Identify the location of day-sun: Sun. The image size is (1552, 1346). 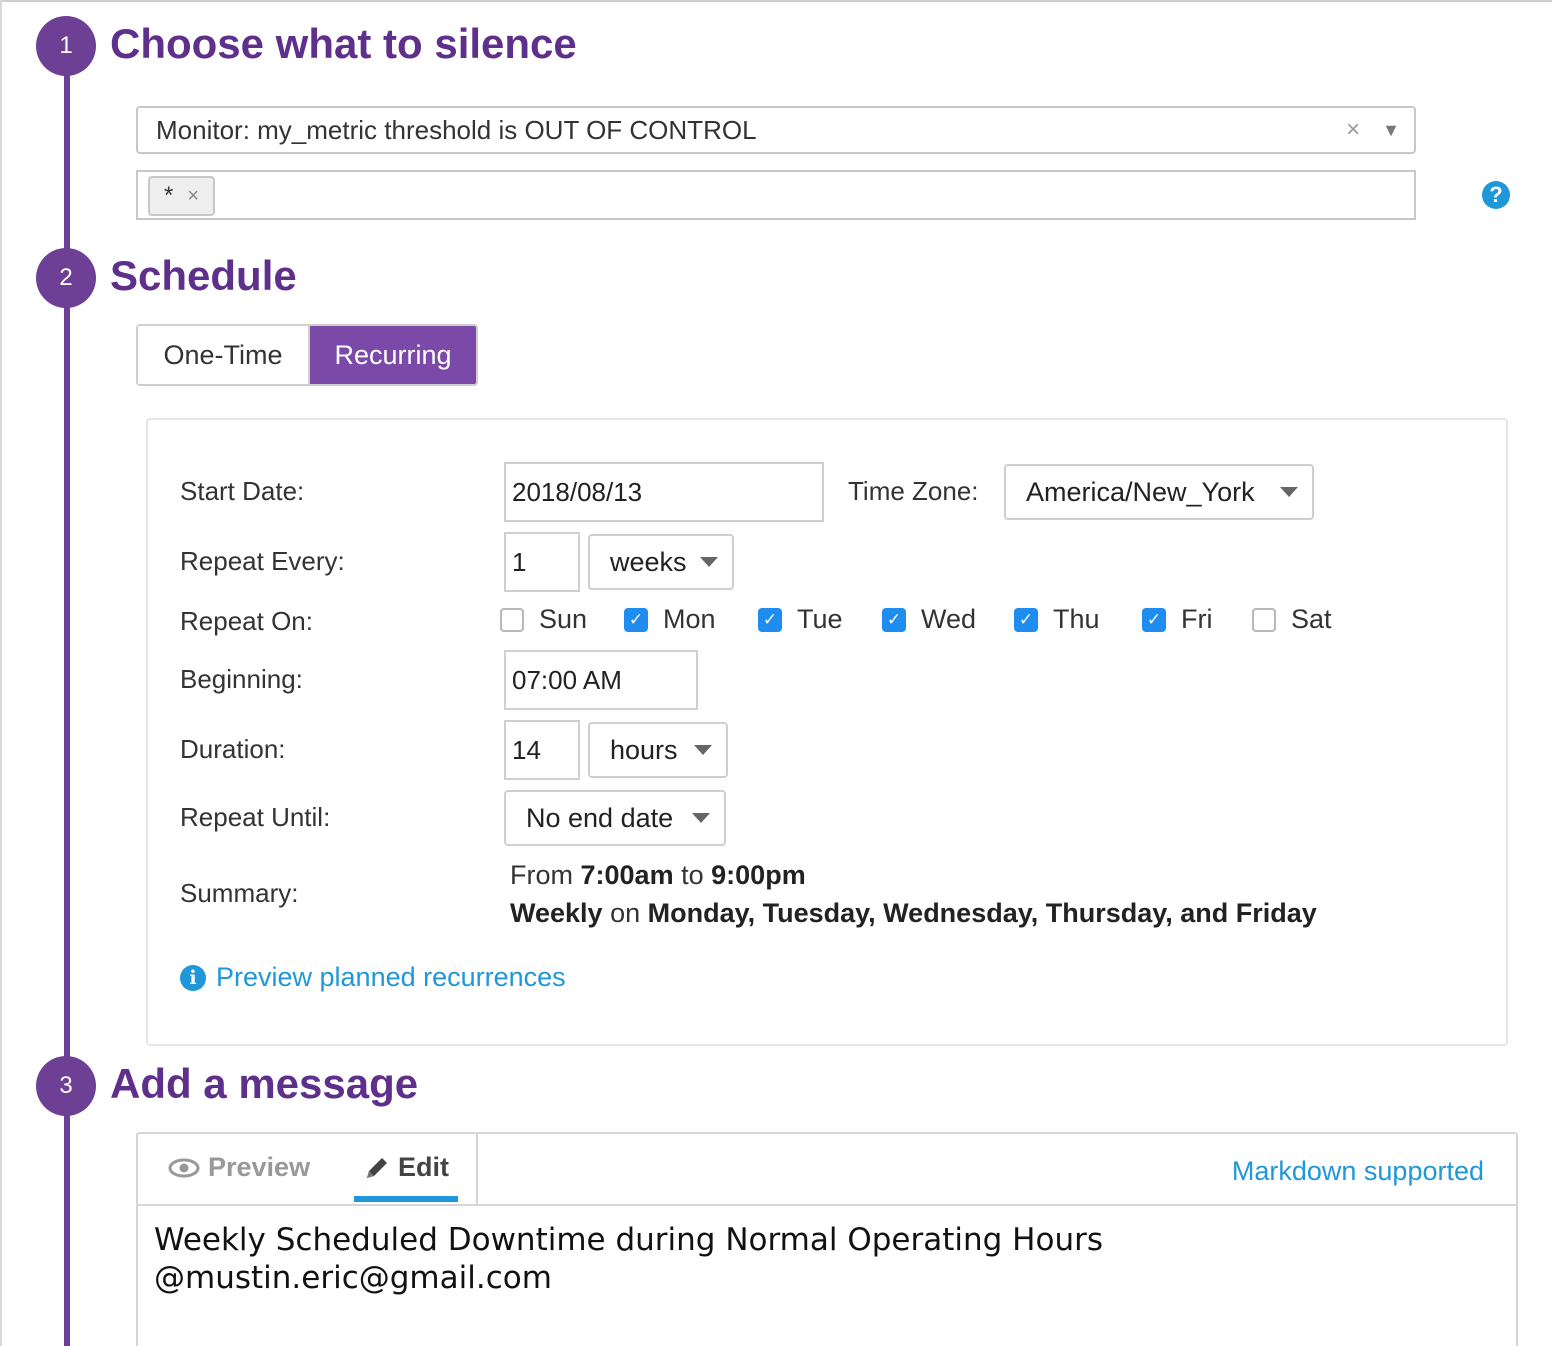
(543, 619).